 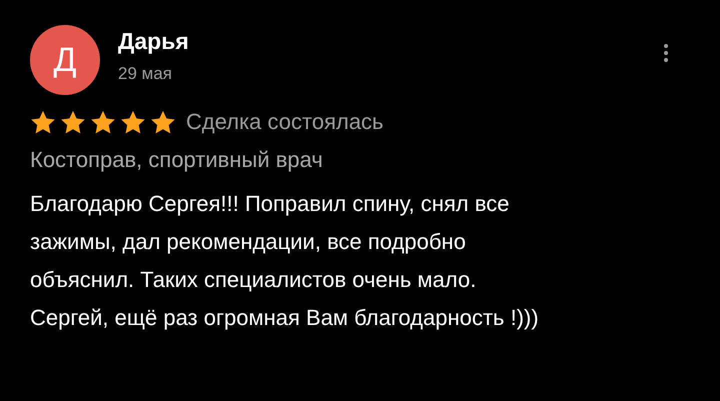 What do you see at coordinates (666, 53) in the screenshot?
I see `more-icon` at bounding box center [666, 53].